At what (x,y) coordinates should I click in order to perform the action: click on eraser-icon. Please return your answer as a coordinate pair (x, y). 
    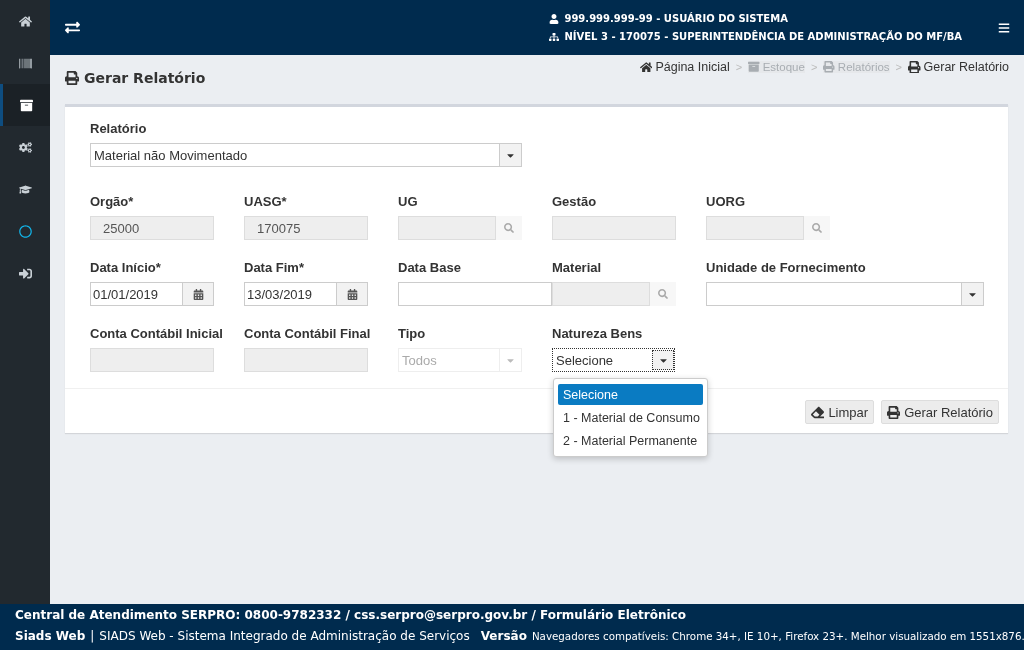
    Looking at the image, I should click on (818, 412).